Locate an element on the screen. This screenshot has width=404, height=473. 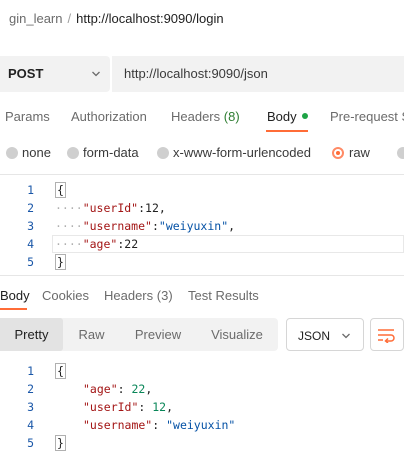
response-tab-headers-count: (3) is located at coordinates (164, 295).